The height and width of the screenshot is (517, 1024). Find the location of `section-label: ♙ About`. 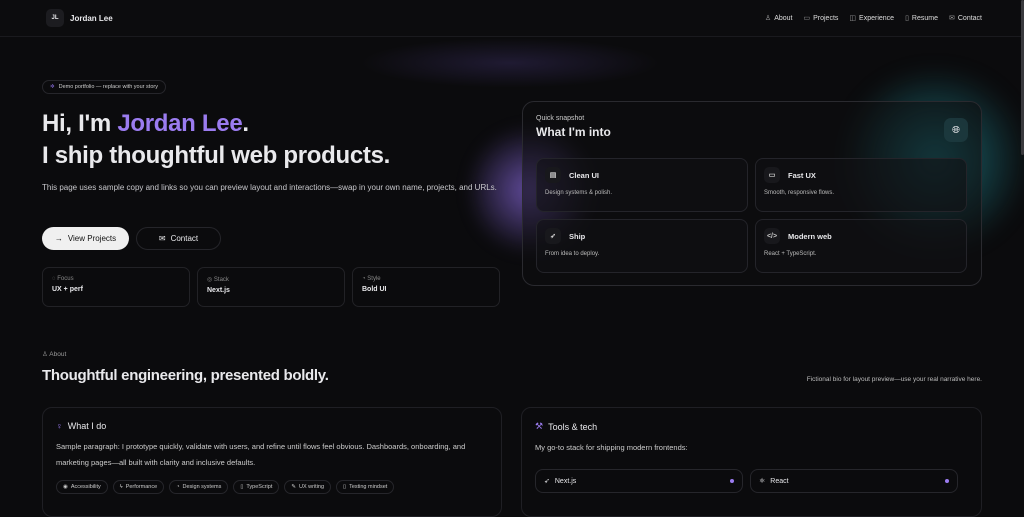

section-label: ♙ About is located at coordinates (54, 354).